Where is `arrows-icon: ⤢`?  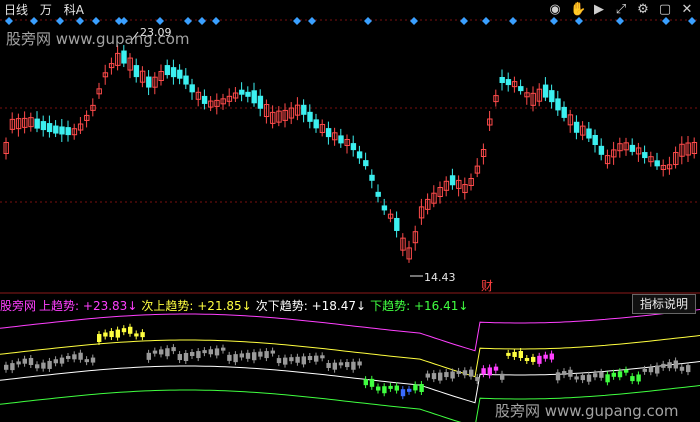
arrows-icon: ⤢ is located at coordinates (621, 10).